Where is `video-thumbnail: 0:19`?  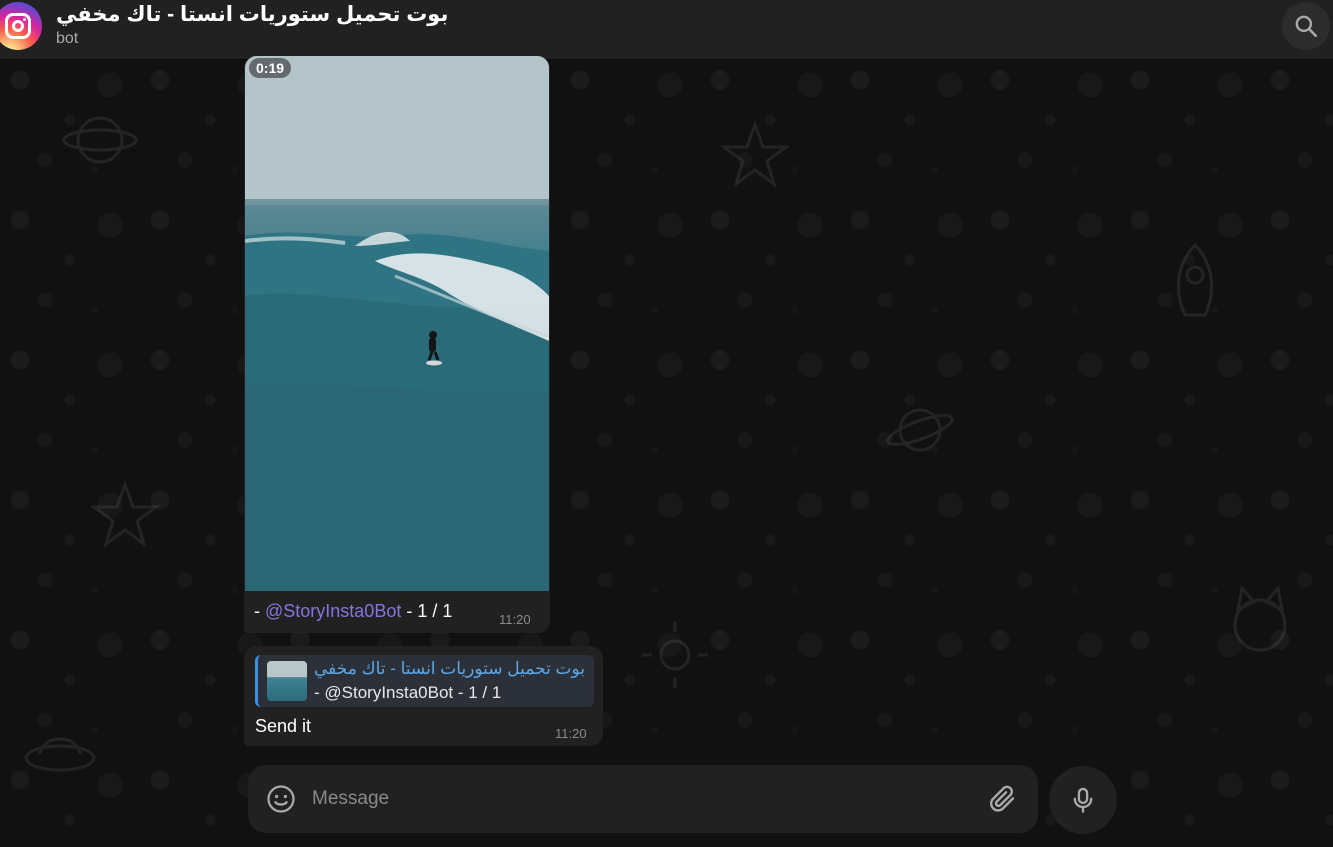
video-thumbnail: 0:19 is located at coordinates (397, 323).